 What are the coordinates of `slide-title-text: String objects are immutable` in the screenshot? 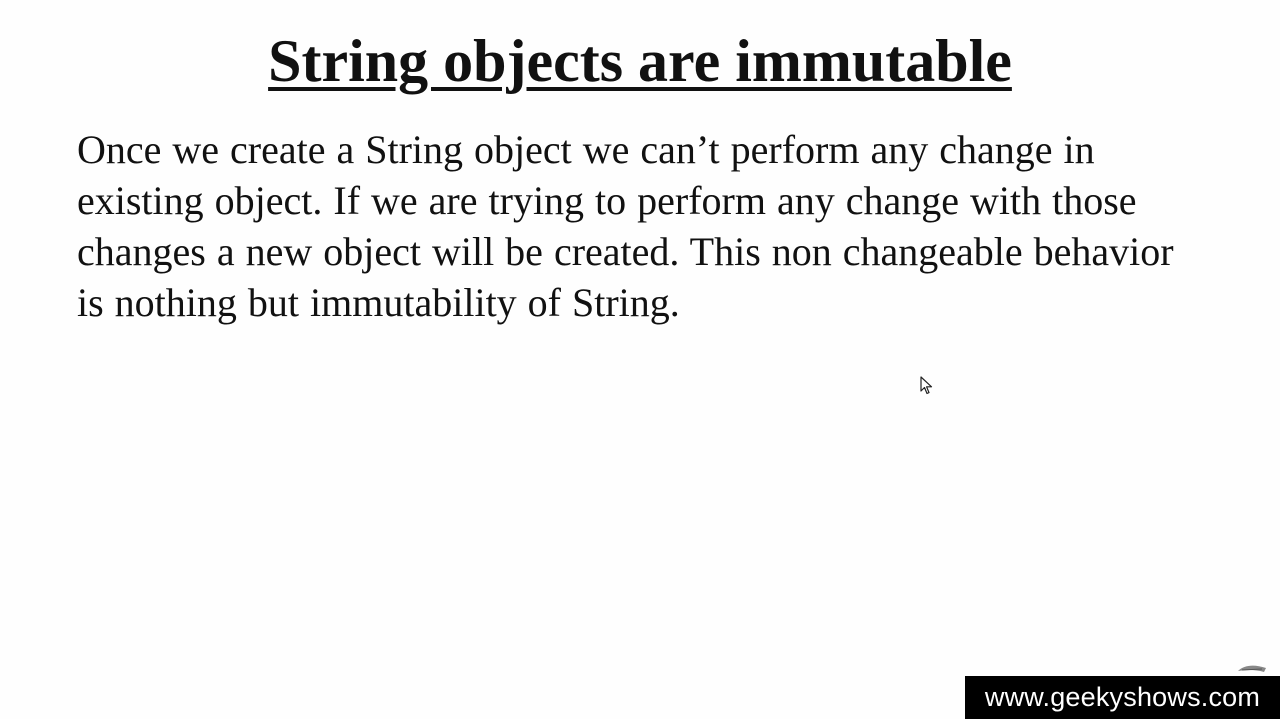 It's located at (640, 61).